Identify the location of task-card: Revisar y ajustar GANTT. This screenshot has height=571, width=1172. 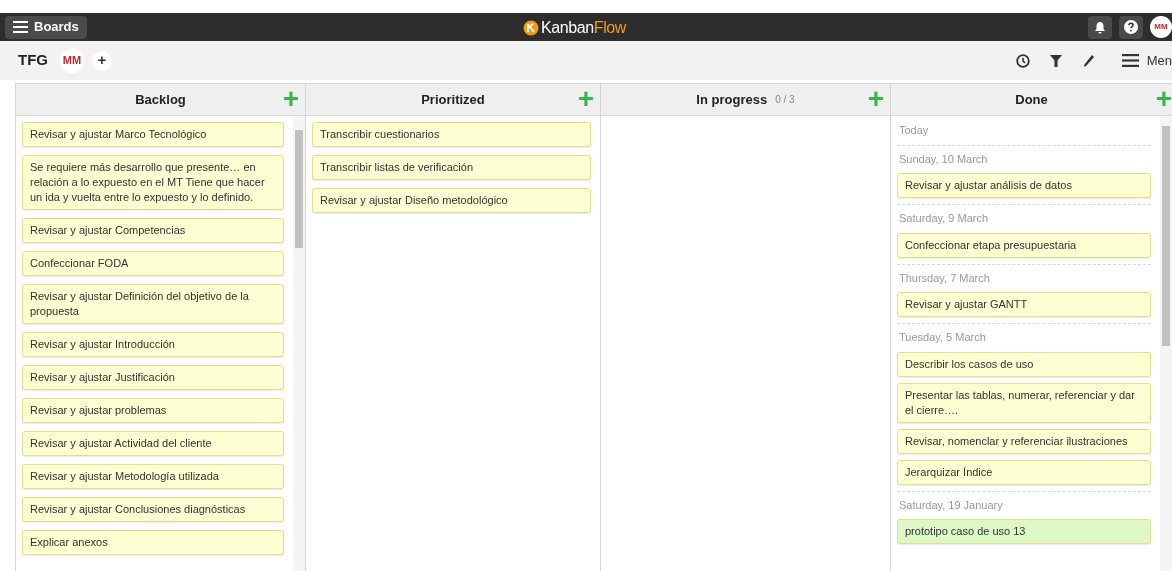
(1024, 304).